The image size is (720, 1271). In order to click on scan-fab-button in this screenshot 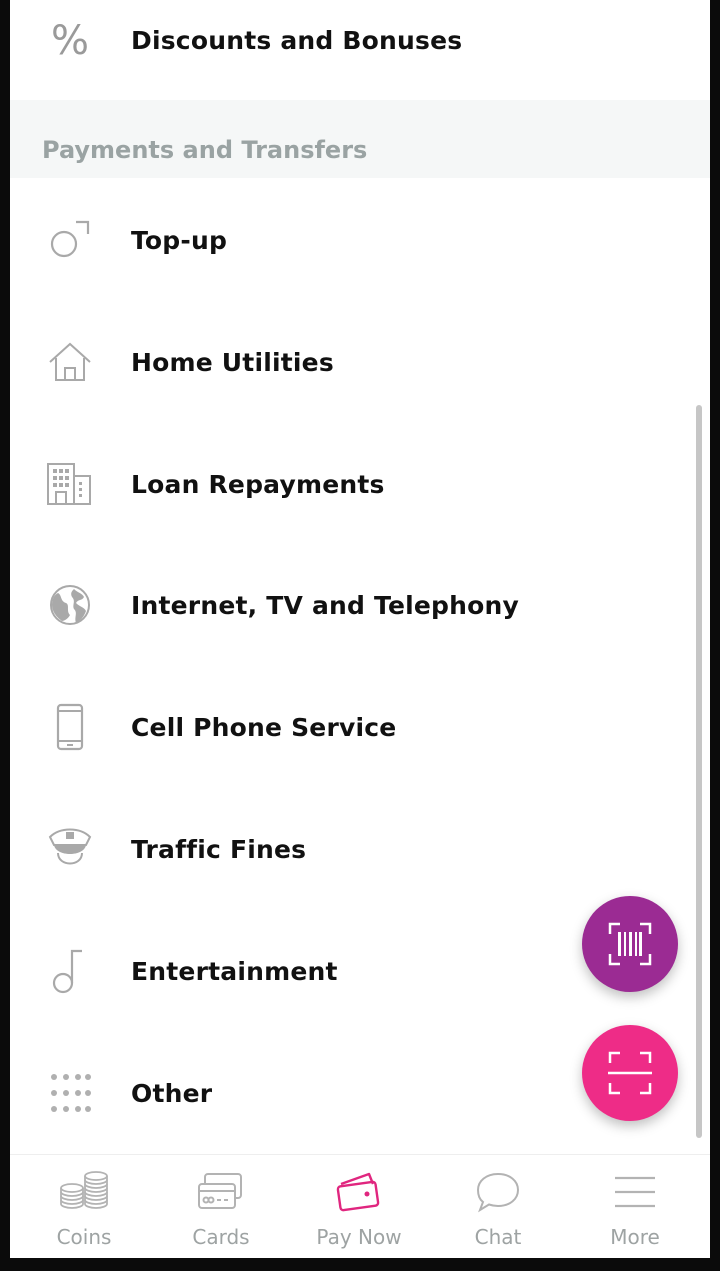, I will do `click(630, 1073)`.